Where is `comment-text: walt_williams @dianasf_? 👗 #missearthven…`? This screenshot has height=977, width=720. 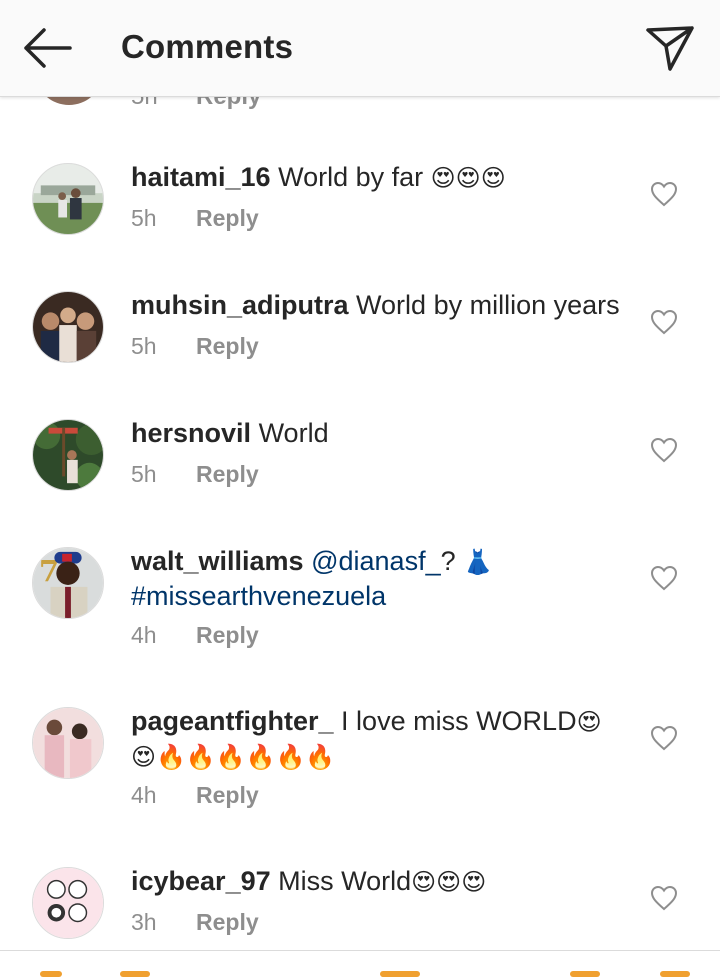
comment-text: walt_williams @dianasf_? 👗 #missearthven… is located at coordinates (381, 578).